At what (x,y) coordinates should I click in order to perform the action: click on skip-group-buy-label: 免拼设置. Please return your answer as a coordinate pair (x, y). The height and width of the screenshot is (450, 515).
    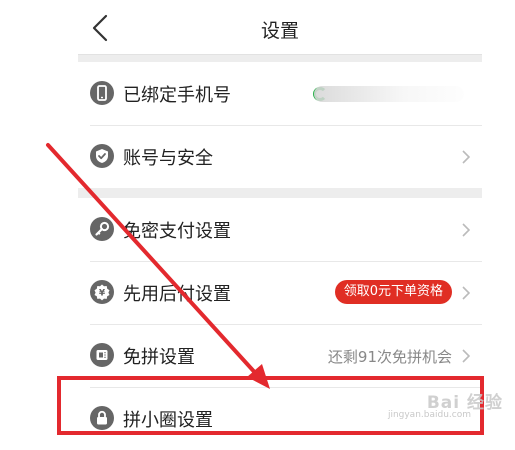
    Looking at the image, I should click on (159, 357).